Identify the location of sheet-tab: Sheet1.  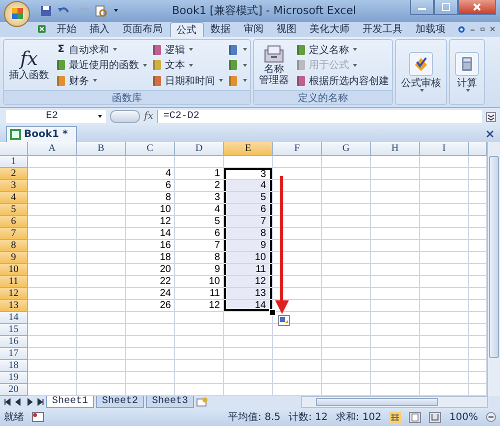
(70, 402).